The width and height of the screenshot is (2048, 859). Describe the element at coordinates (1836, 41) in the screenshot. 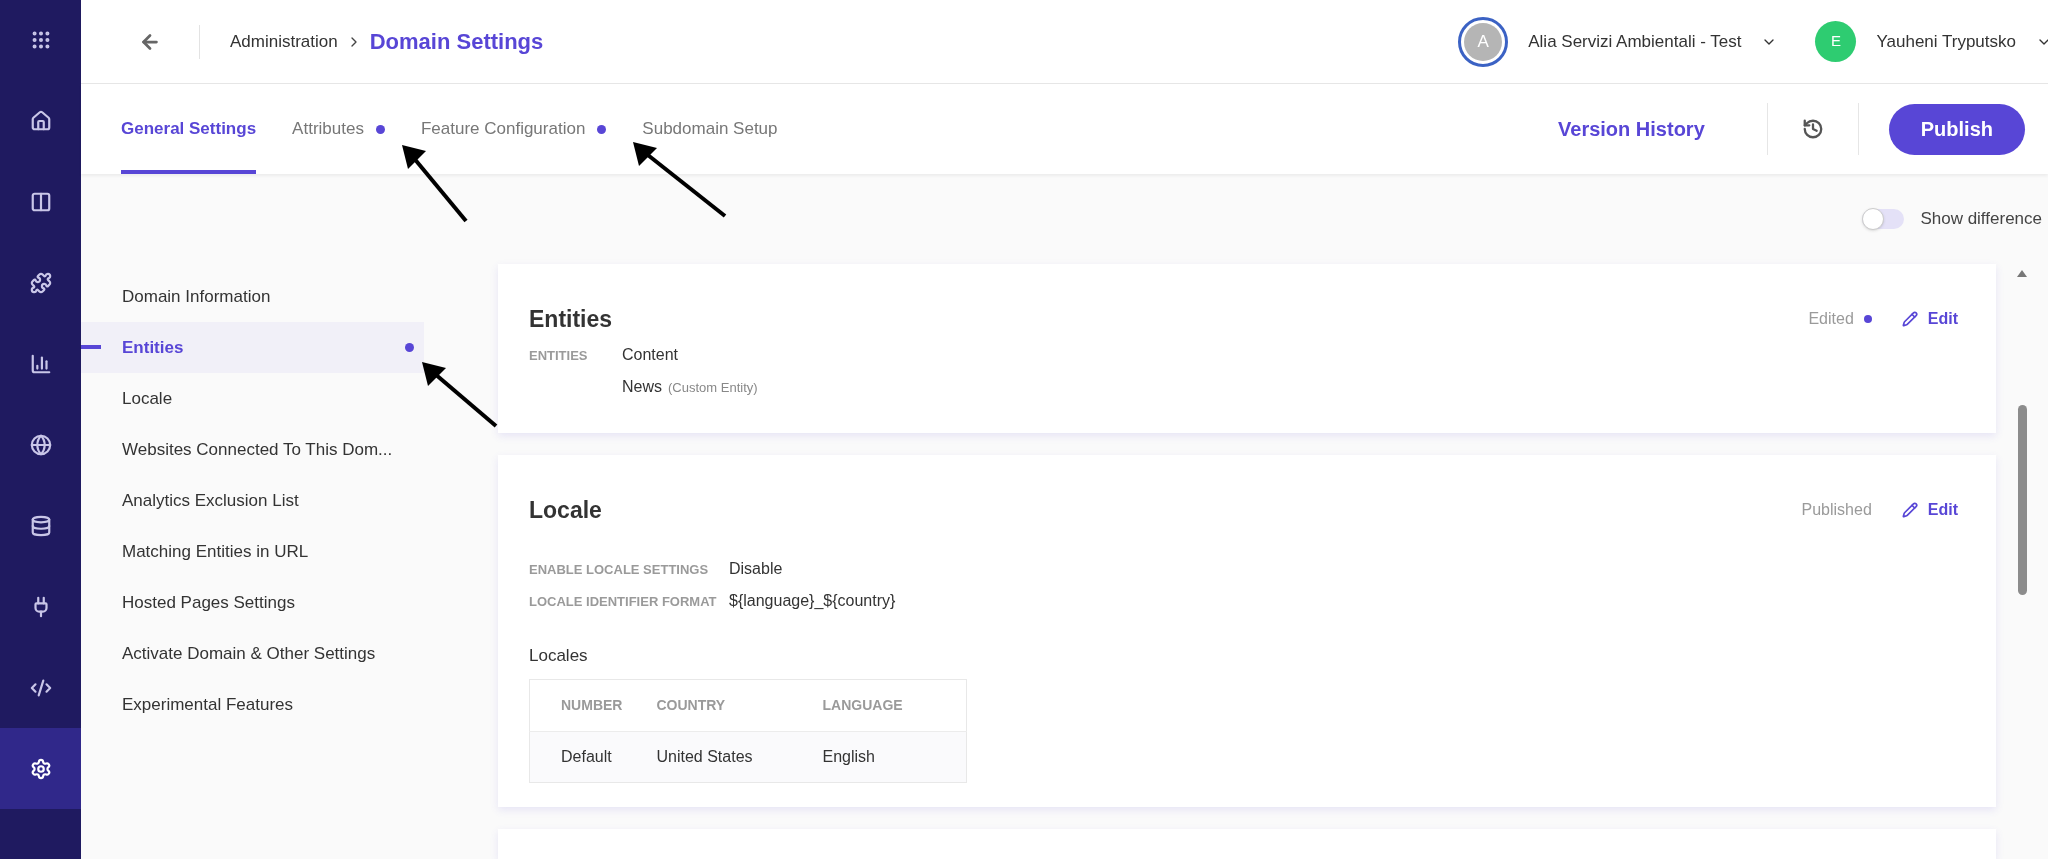

I see `user-avatar: E` at that location.